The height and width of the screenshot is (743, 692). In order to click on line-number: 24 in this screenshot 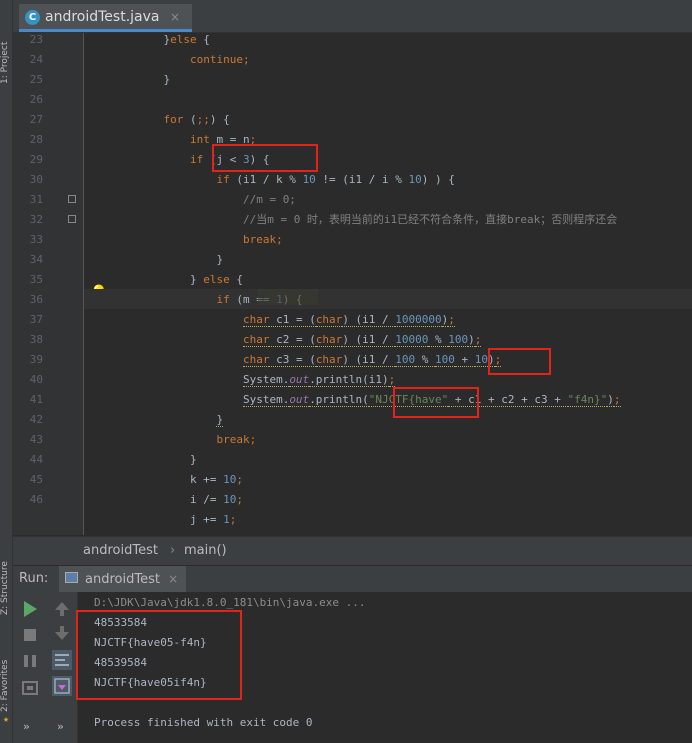, I will do `click(36, 59)`.